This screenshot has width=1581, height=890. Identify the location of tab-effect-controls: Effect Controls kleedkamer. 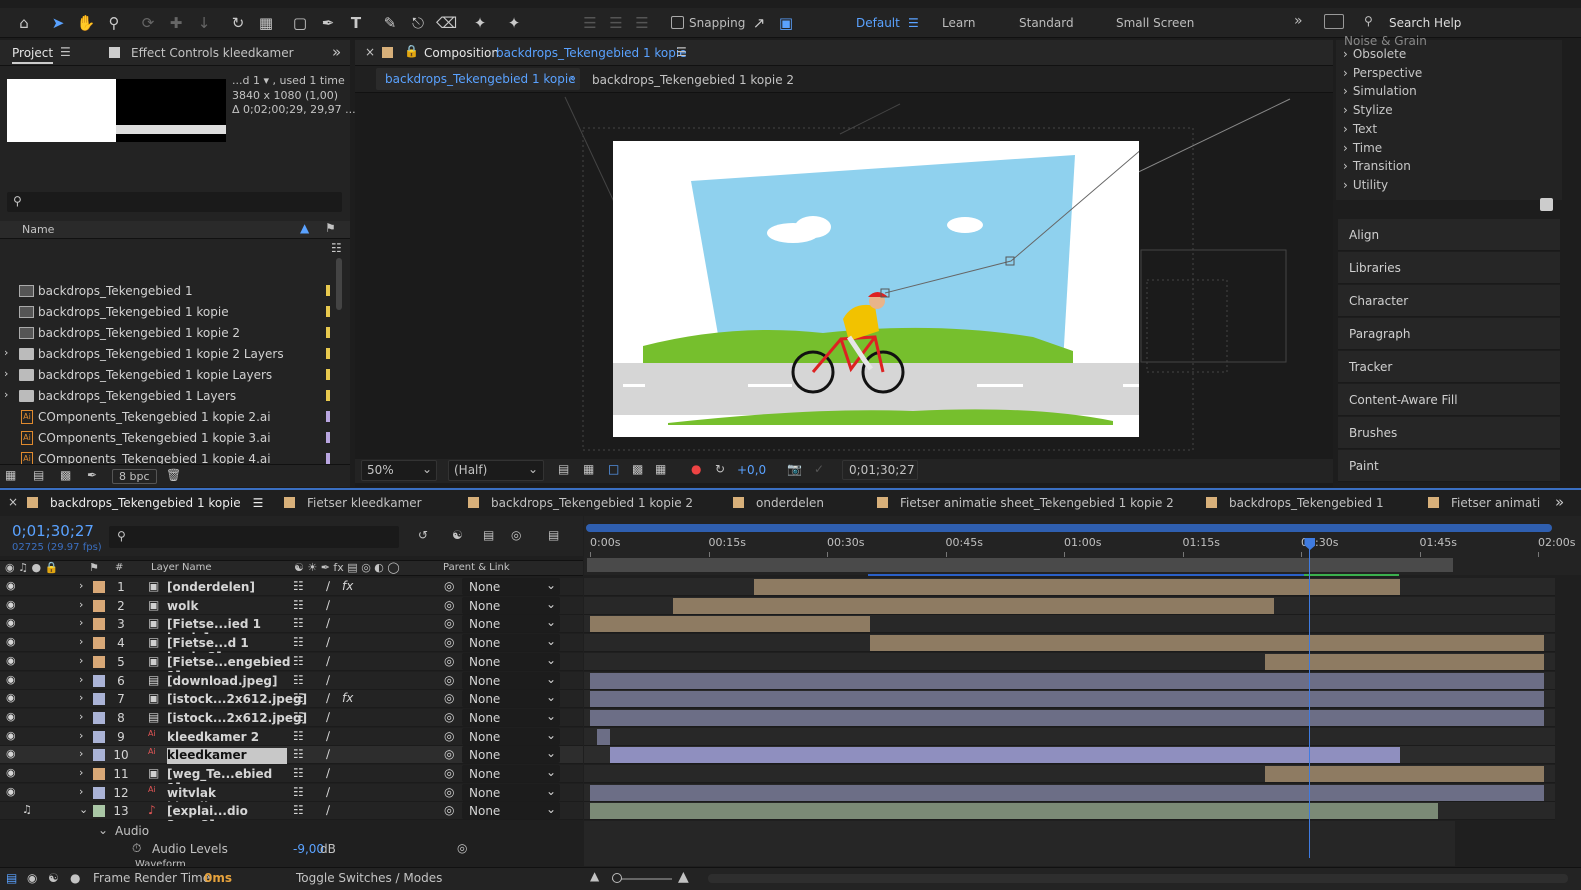
(212, 53).